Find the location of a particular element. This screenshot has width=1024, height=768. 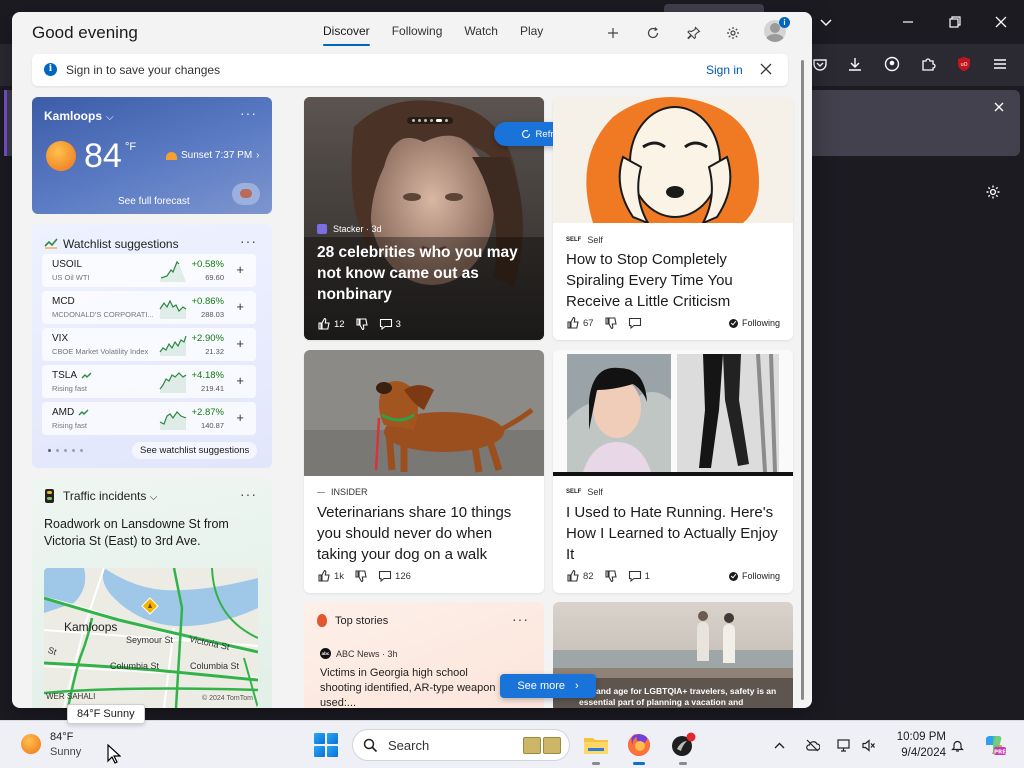

notification-bell-icon is located at coordinates (957, 745).